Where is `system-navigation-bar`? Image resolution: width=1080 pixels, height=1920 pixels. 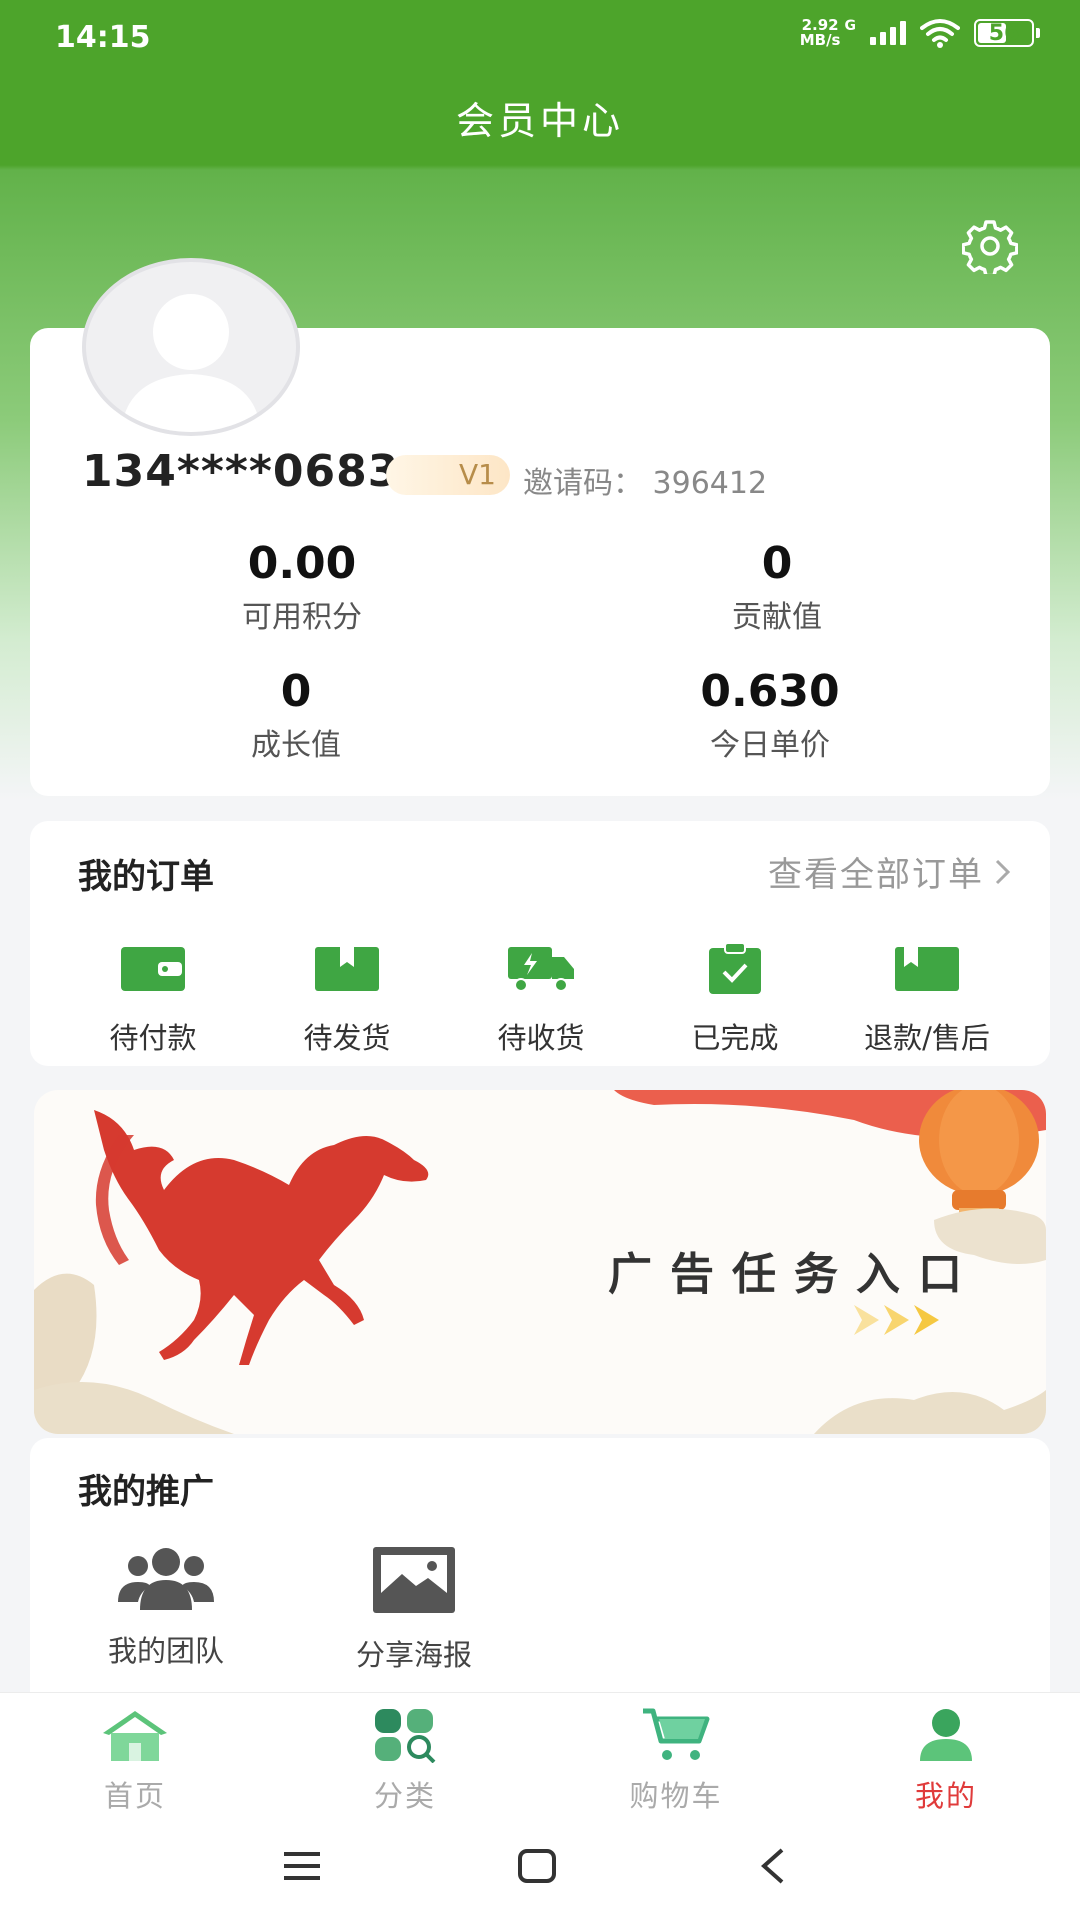
system-navigation-bar is located at coordinates (540, 1871).